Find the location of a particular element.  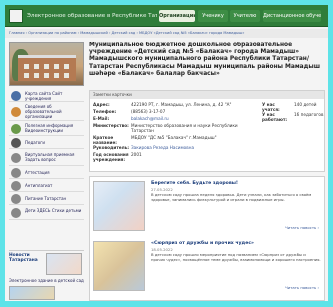

sidebar-bottom-item: Электронное здание в детской сад is located at coordinates (46, 289).